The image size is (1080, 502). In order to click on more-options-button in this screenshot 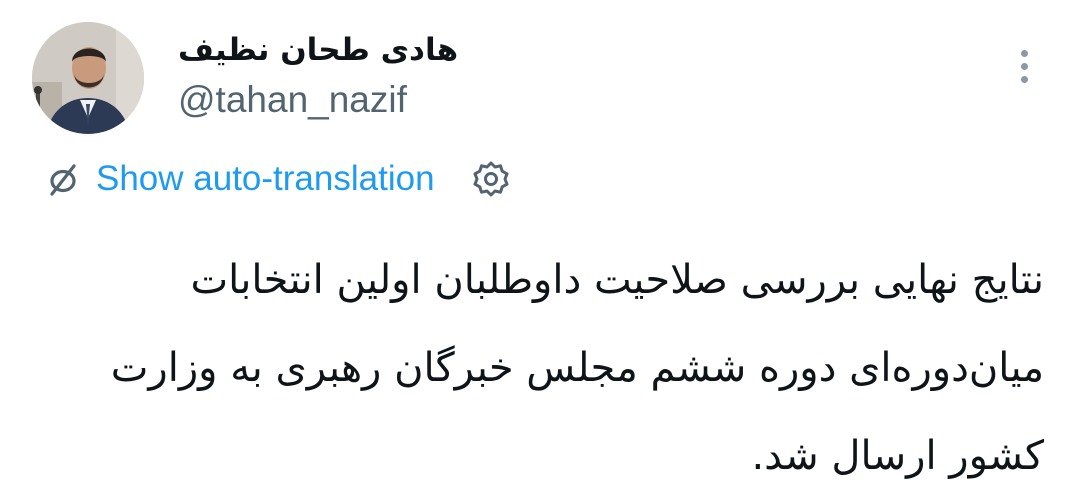, I will do `click(1024, 66)`.